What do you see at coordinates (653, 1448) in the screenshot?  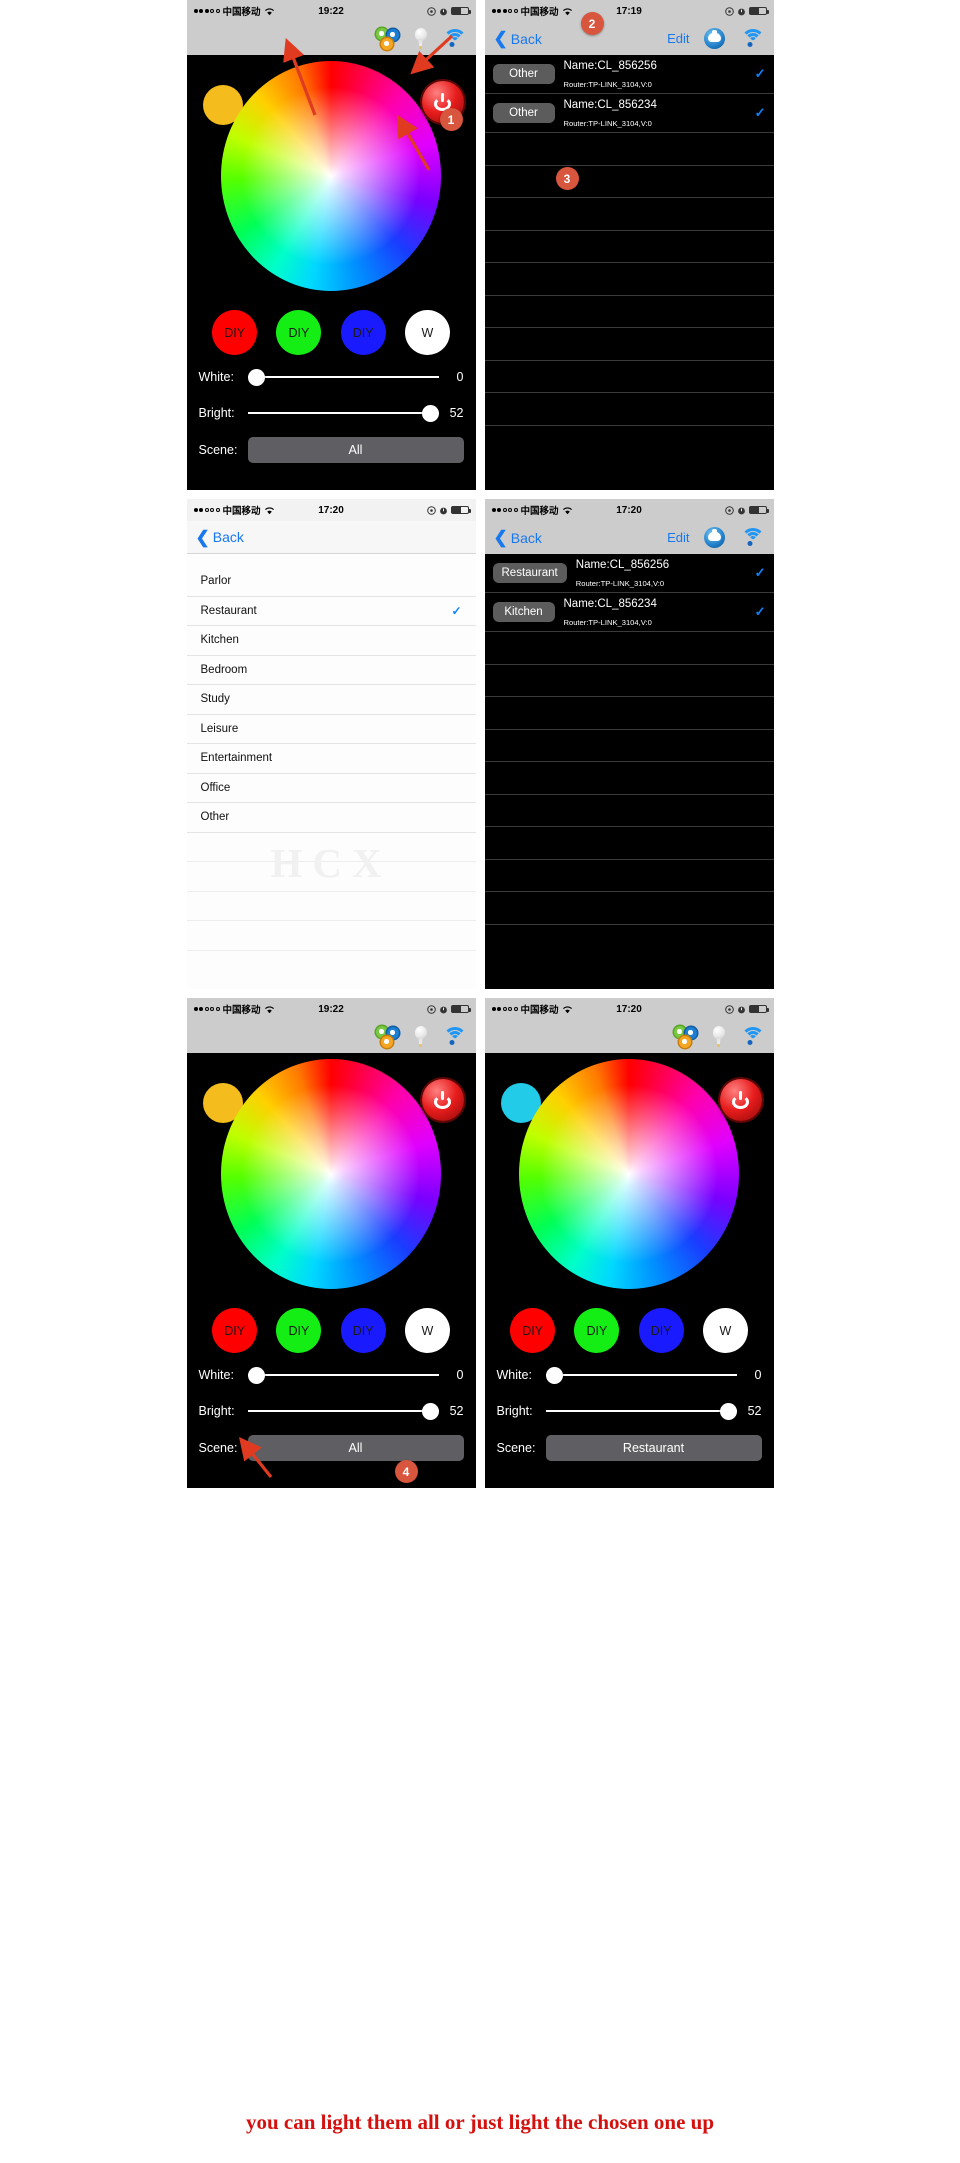 I see `scene-select-button: Restaurant` at bounding box center [653, 1448].